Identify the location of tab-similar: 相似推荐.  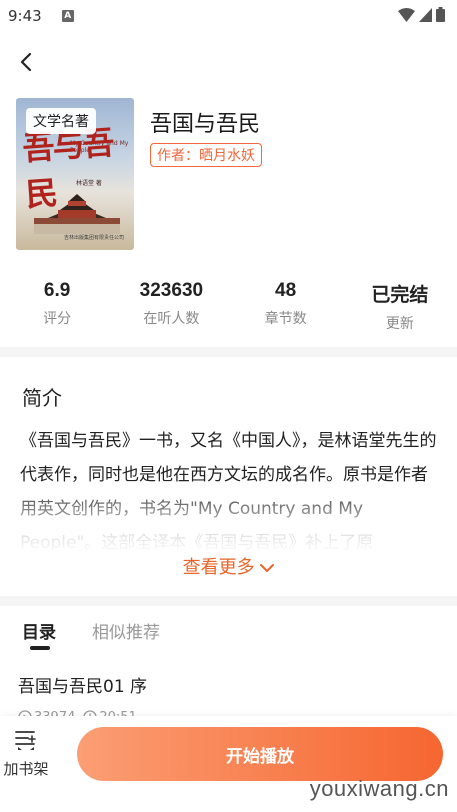
(126, 630).